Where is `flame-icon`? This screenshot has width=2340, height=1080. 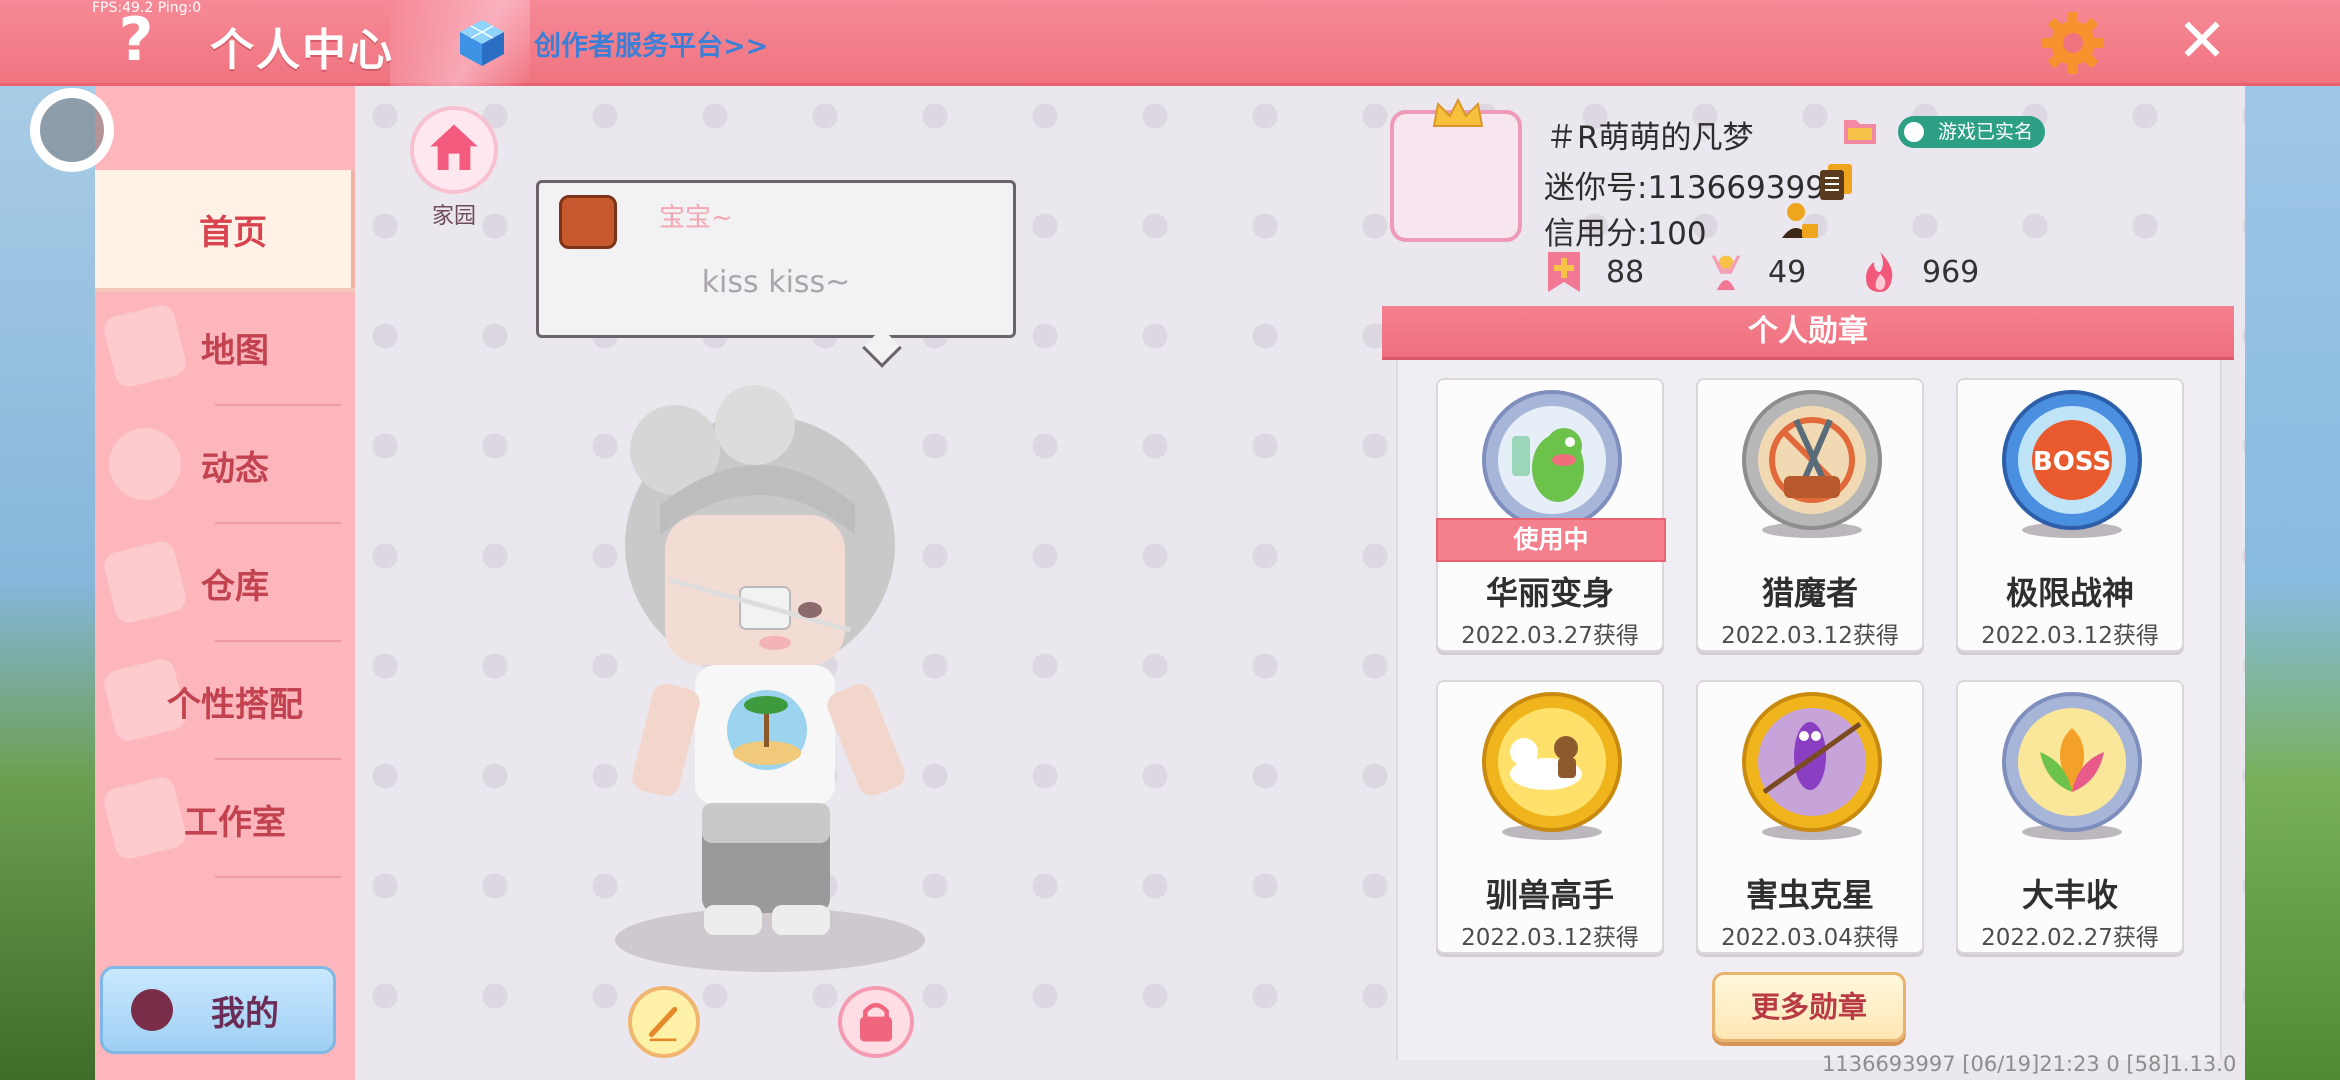
flame-icon is located at coordinates (1879, 272).